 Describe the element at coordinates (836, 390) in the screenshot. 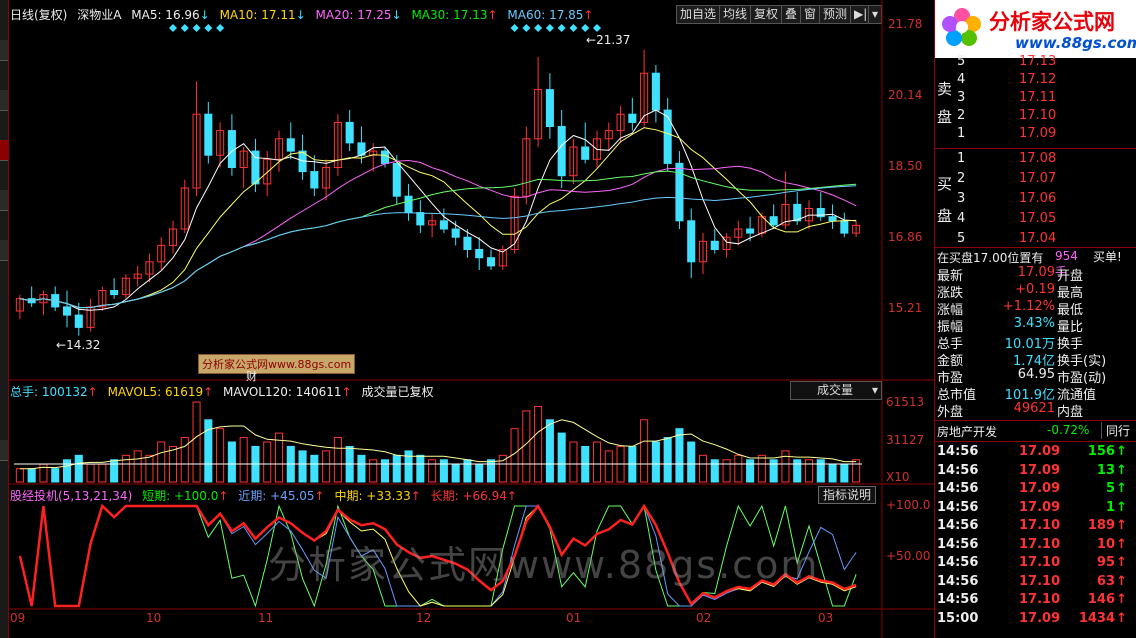

I see `volume-selector: 成交量 ▾` at that location.